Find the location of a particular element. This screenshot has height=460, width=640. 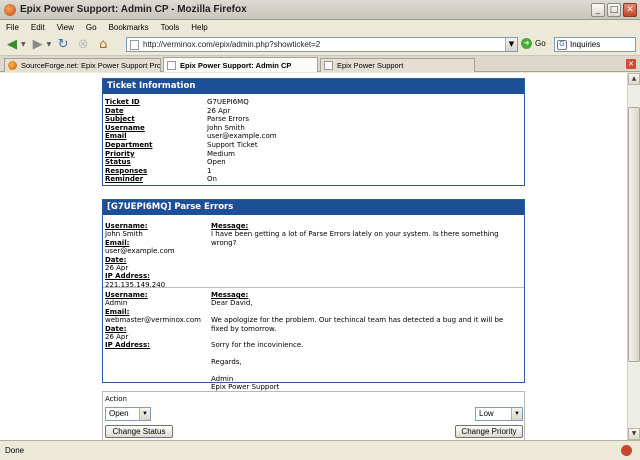

stop-icon: ⊗ is located at coordinates (83, 45).